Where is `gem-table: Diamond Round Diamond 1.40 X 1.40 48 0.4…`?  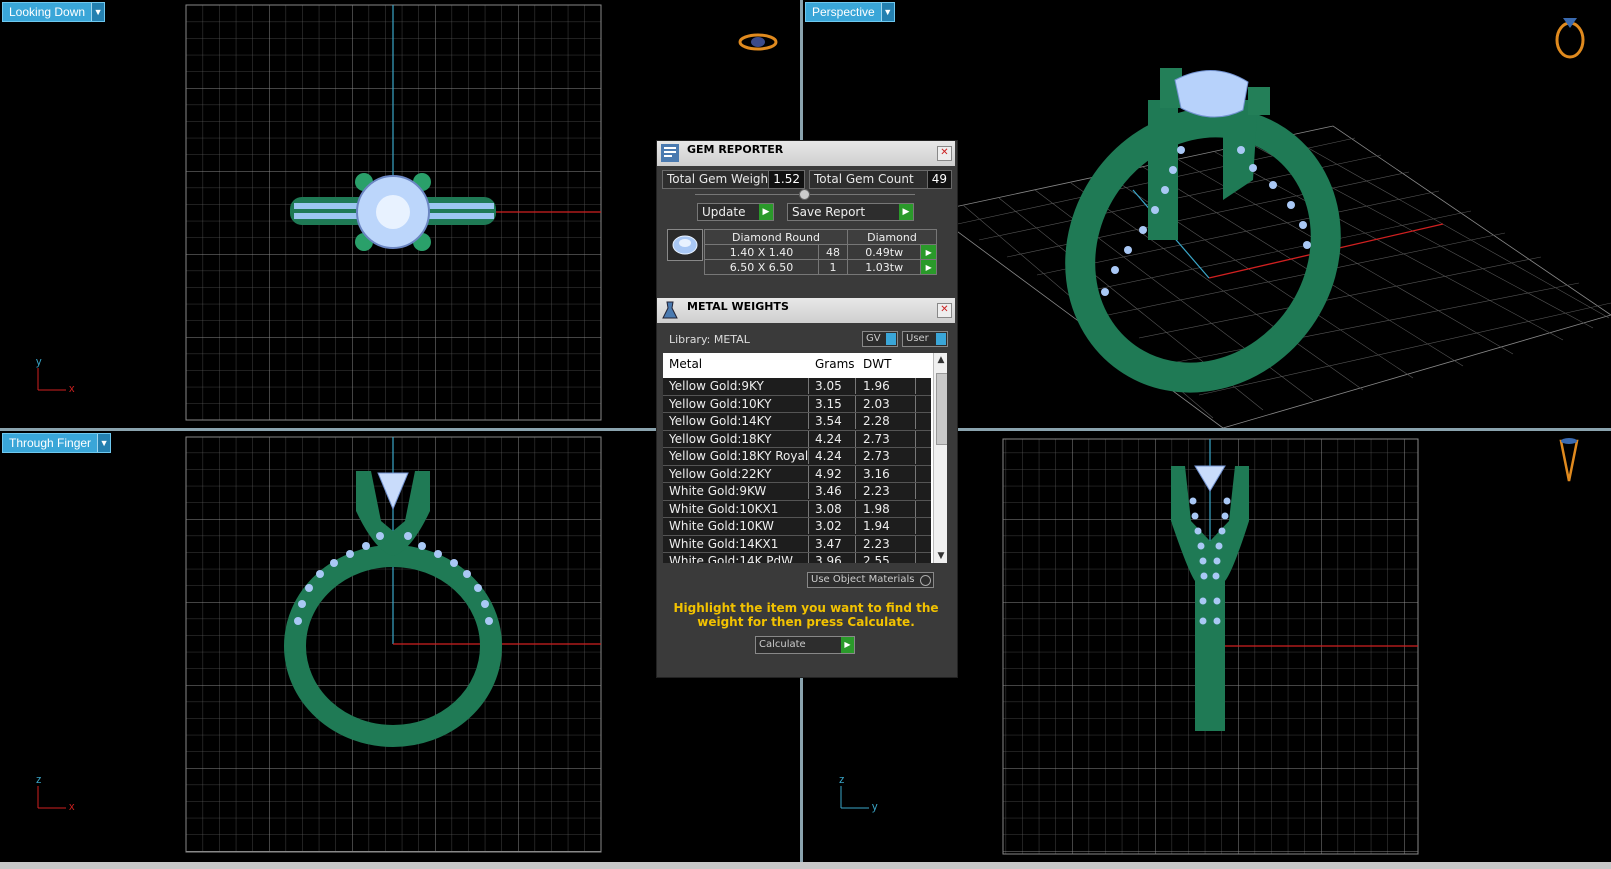 gem-table: Diamond Round Diamond 1.40 X 1.40 48 0.4… is located at coordinates (820, 252).